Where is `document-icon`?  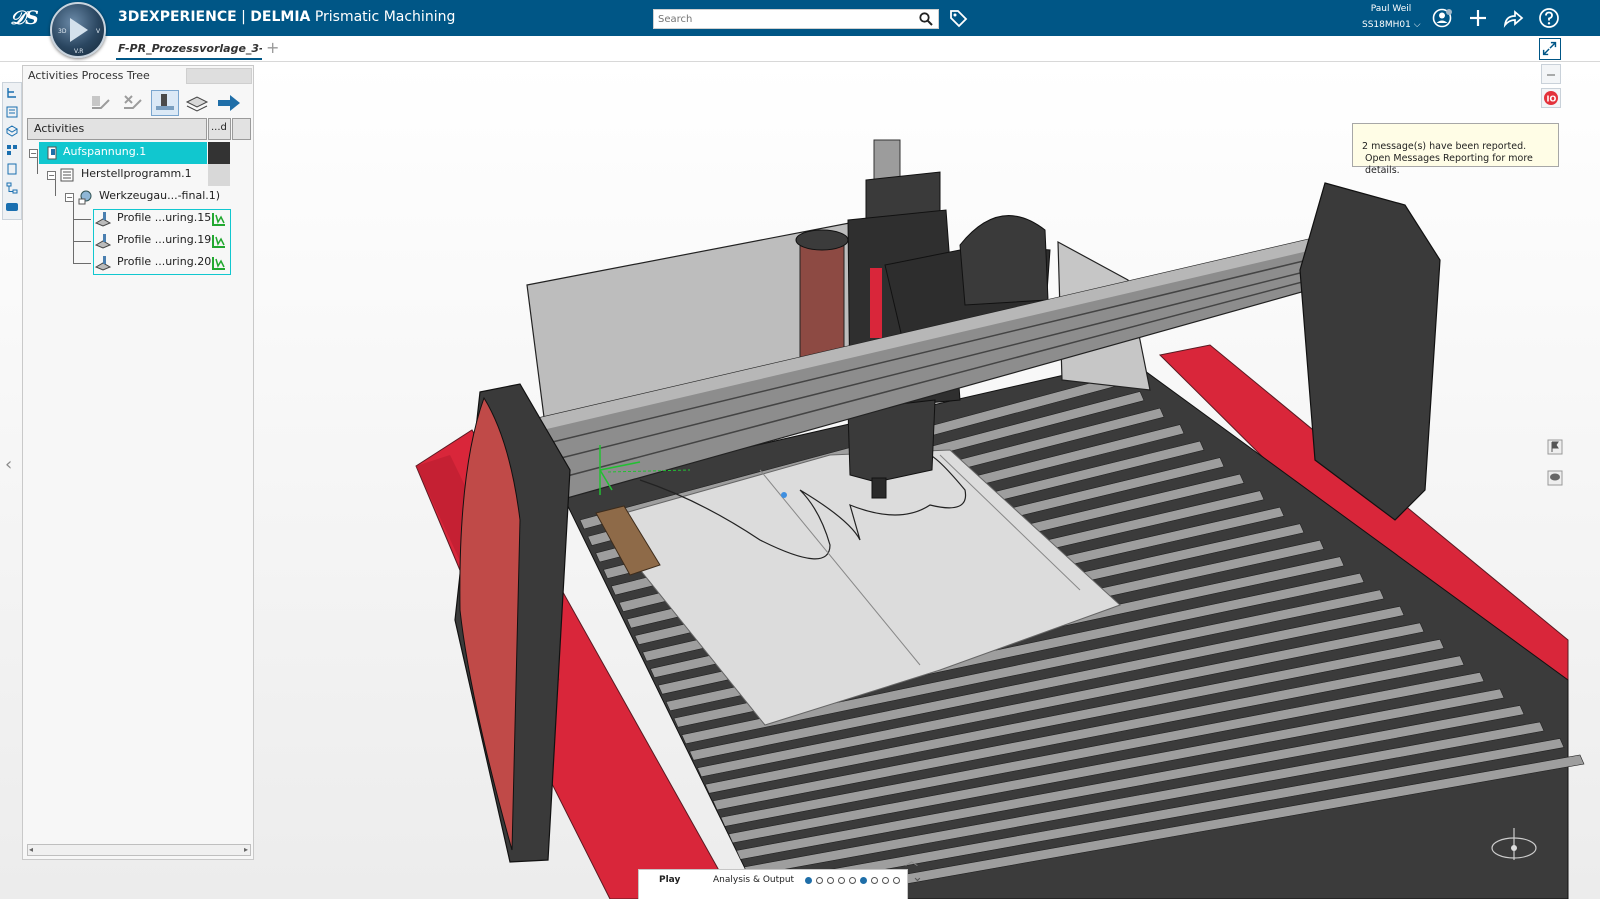
document-icon is located at coordinates (12, 168).